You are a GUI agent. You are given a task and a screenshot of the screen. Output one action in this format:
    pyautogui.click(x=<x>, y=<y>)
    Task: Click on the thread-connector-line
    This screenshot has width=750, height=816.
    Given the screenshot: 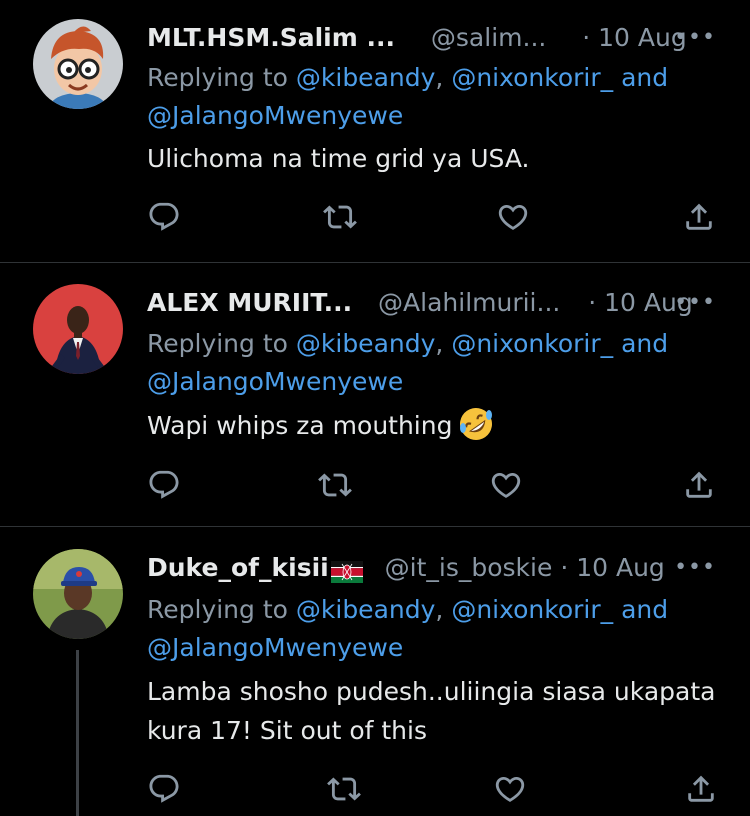 What is the action you would take?
    pyautogui.click(x=77, y=733)
    